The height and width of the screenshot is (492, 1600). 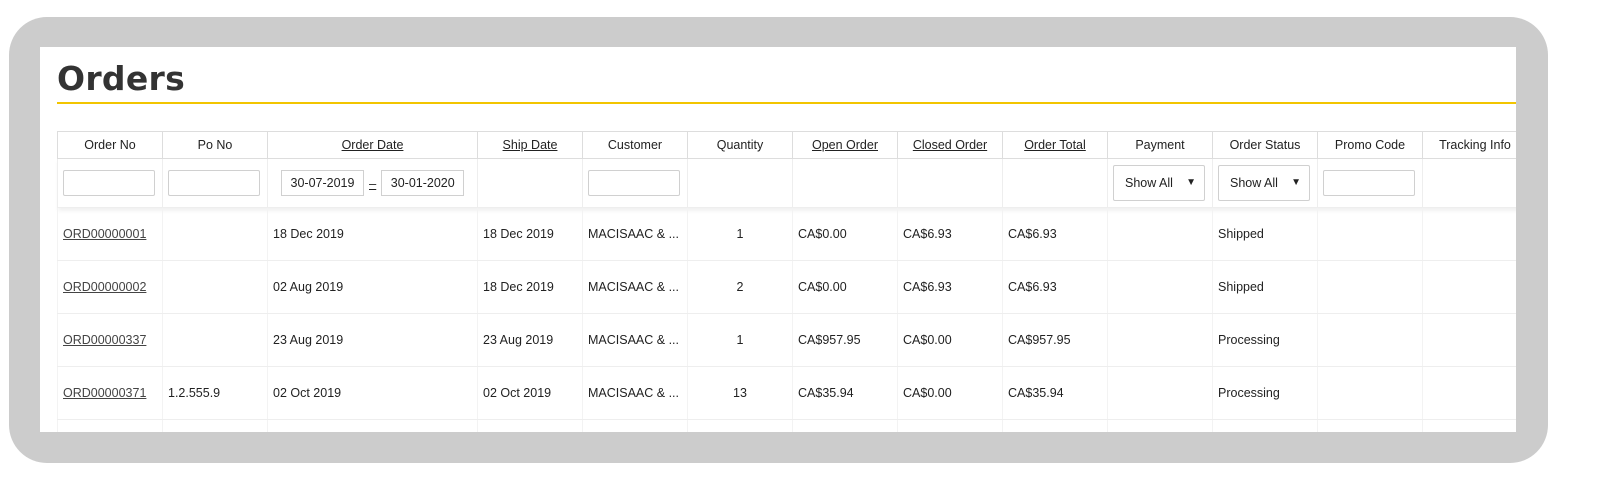 I want to click on title-underline, so click(x=786, y=103).